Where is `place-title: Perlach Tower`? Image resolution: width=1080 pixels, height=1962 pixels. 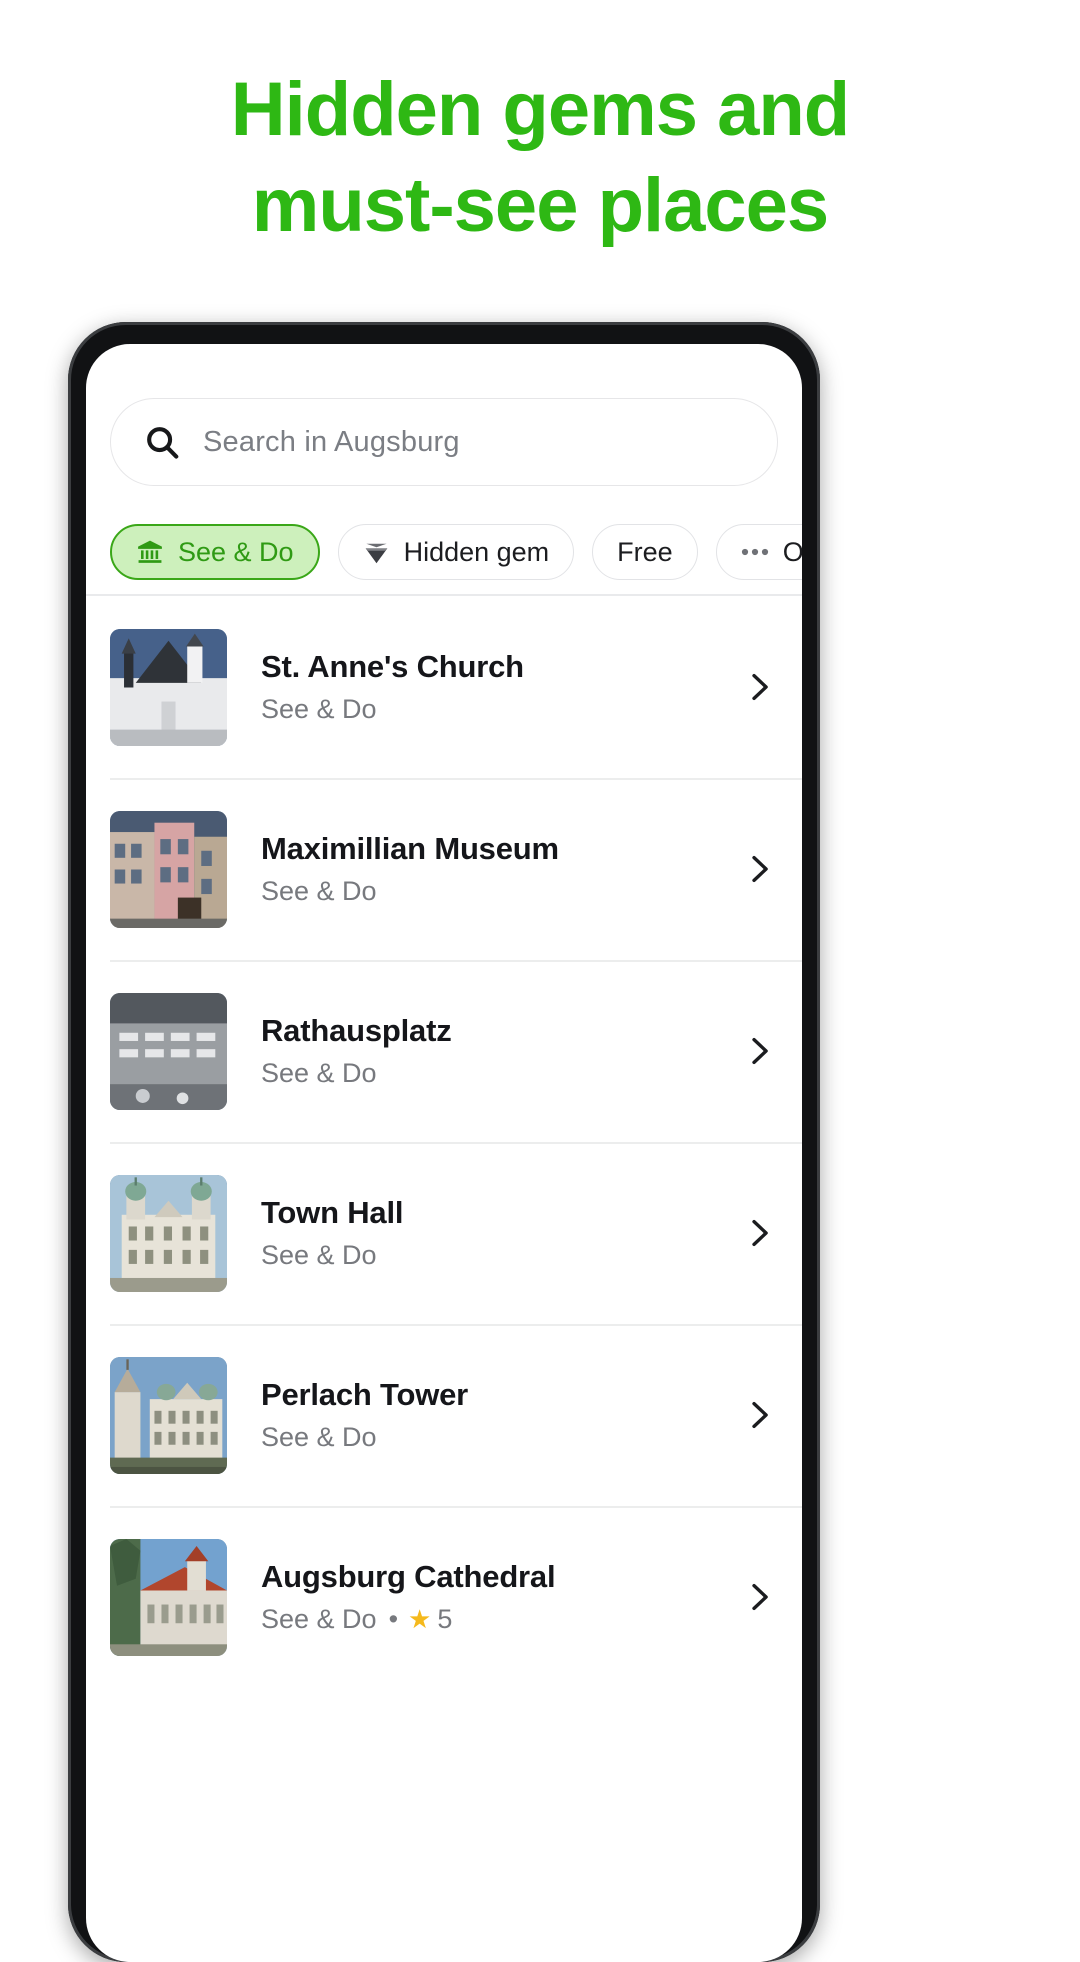 place-title: Perlach Tower is located at coordinates (365, 1394).